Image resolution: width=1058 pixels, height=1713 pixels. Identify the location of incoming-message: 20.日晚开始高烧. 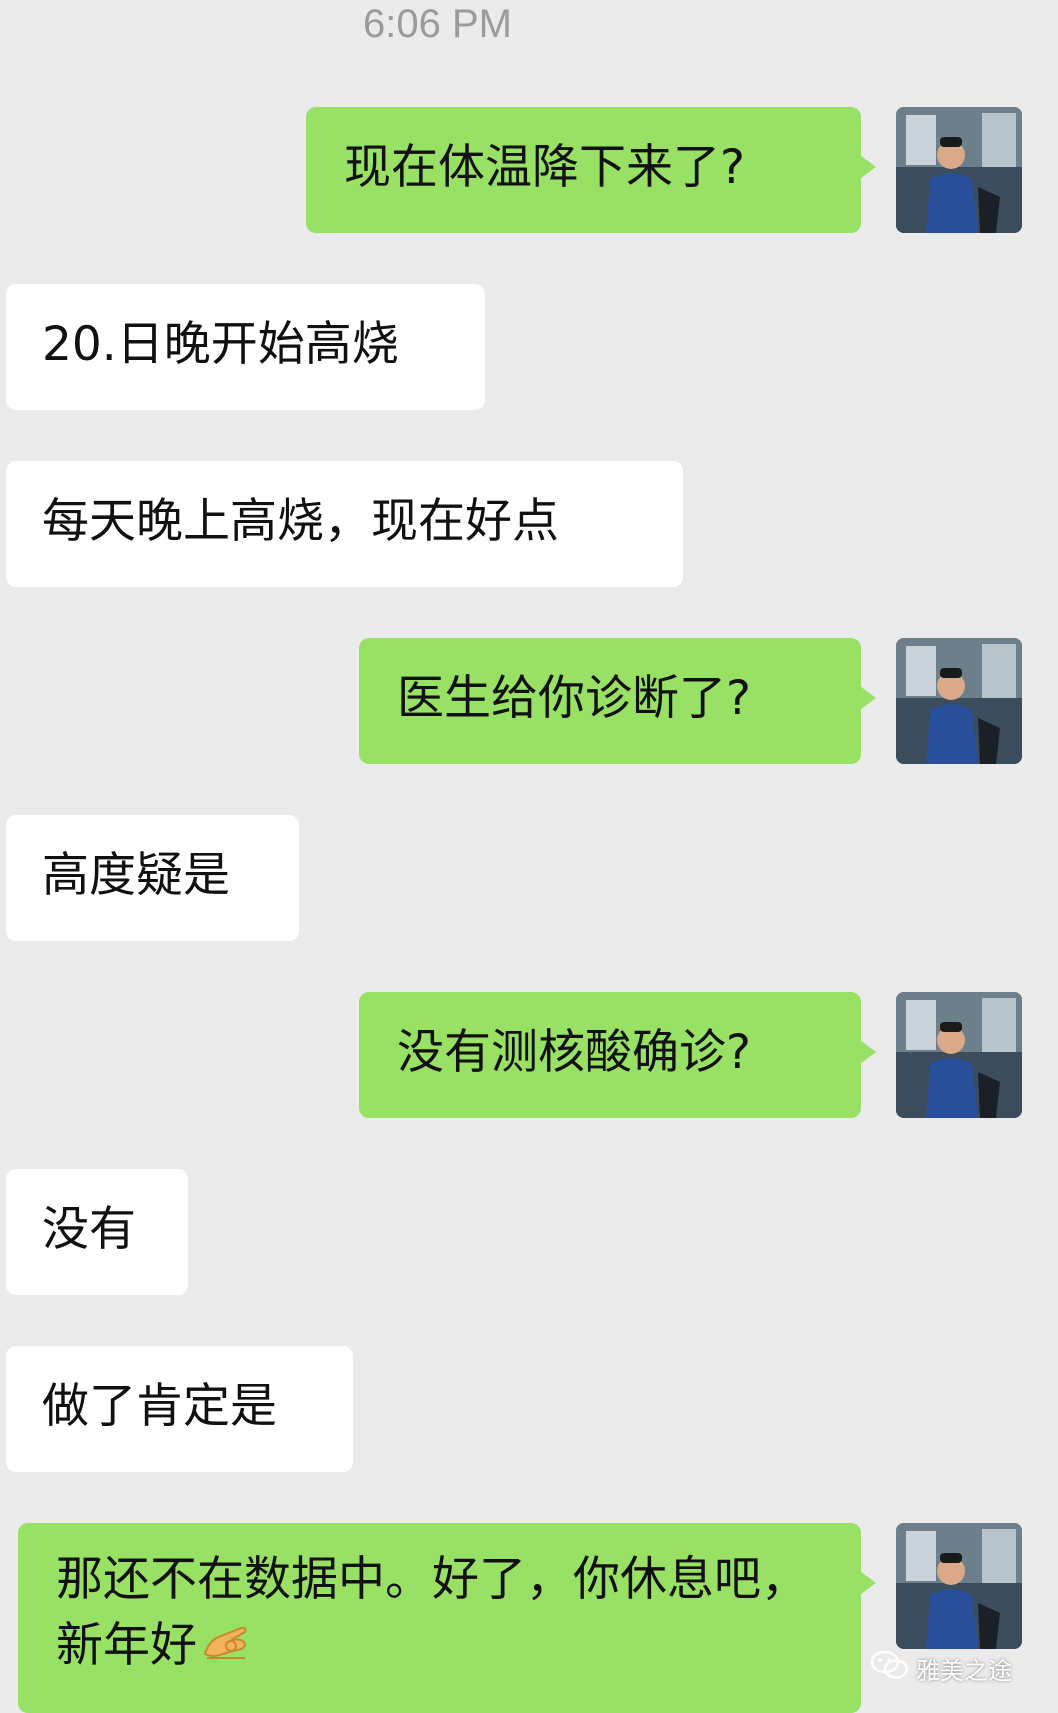
(245, 347).